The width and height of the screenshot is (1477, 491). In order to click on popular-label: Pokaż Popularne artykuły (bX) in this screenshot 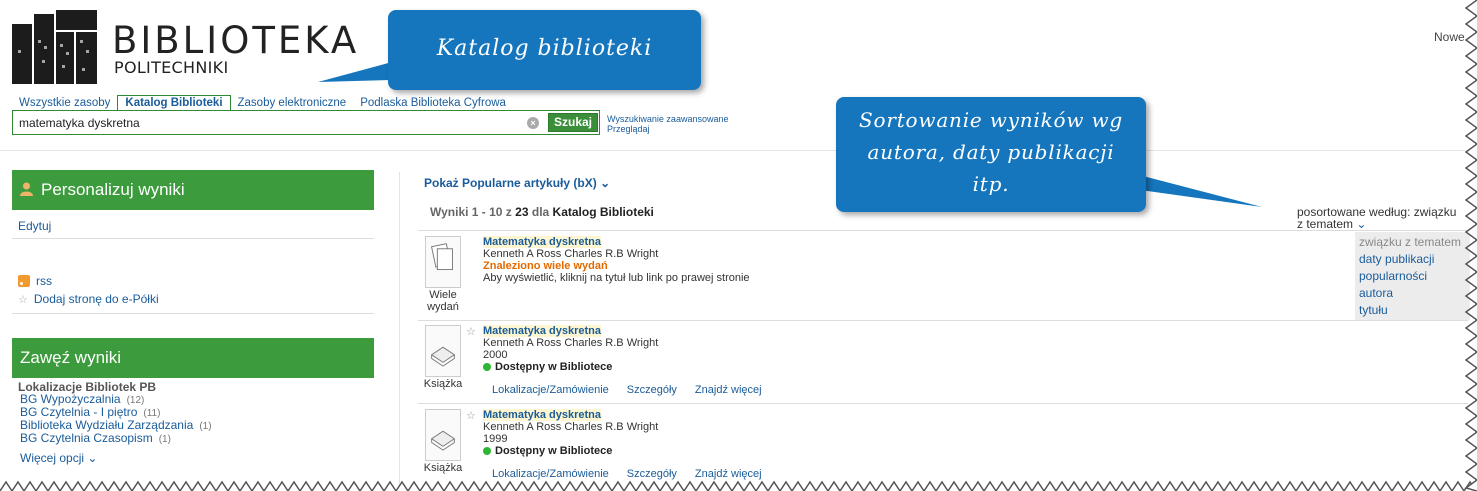, I will do `click(510, 183)`.